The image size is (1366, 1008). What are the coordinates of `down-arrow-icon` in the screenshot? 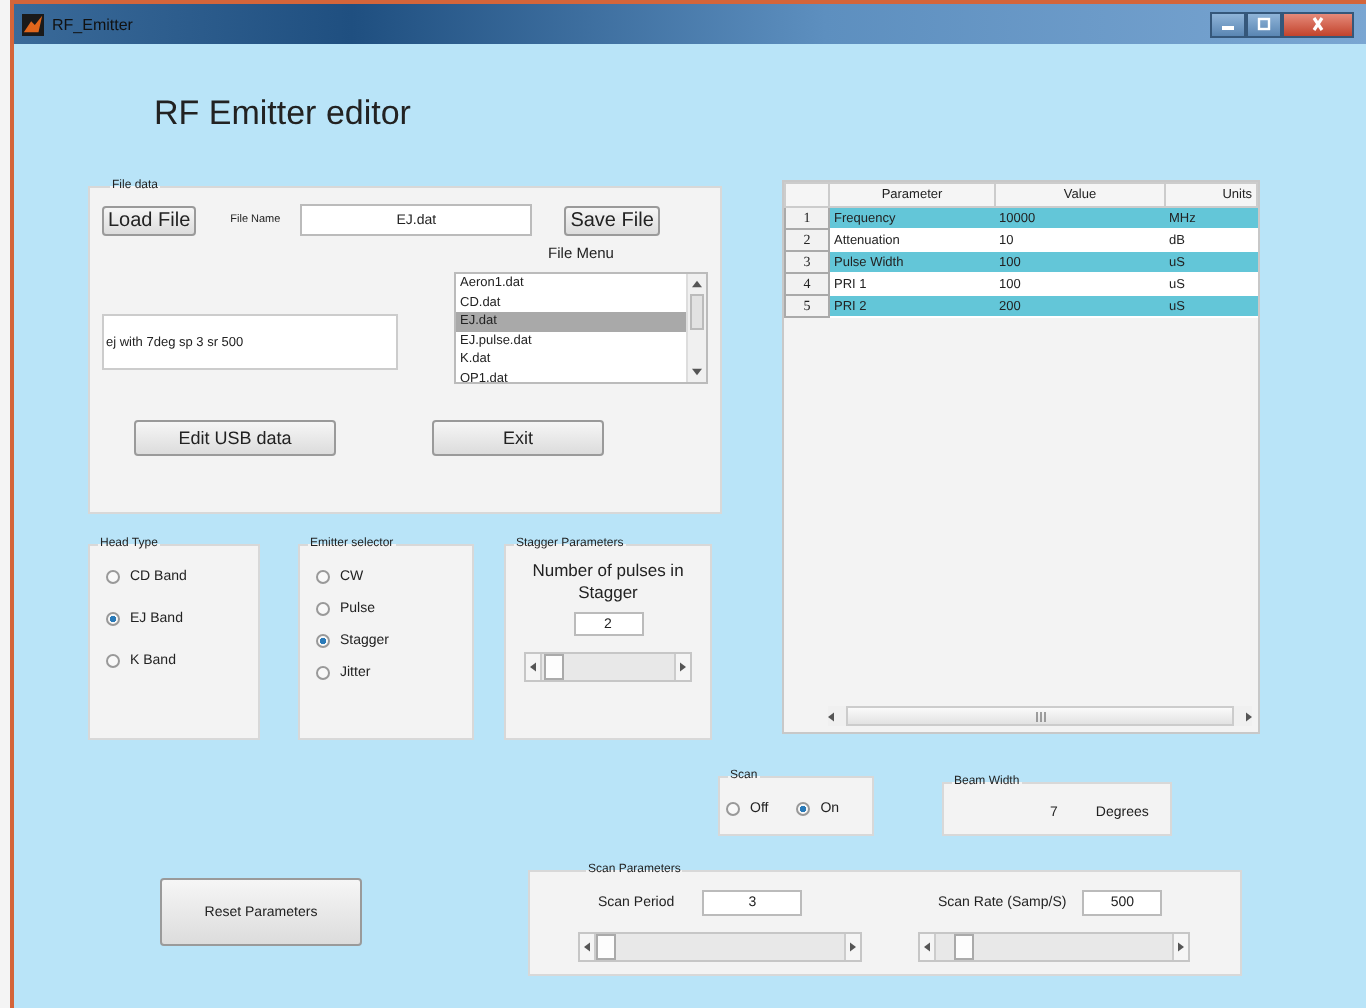 It's located at (697, 372).